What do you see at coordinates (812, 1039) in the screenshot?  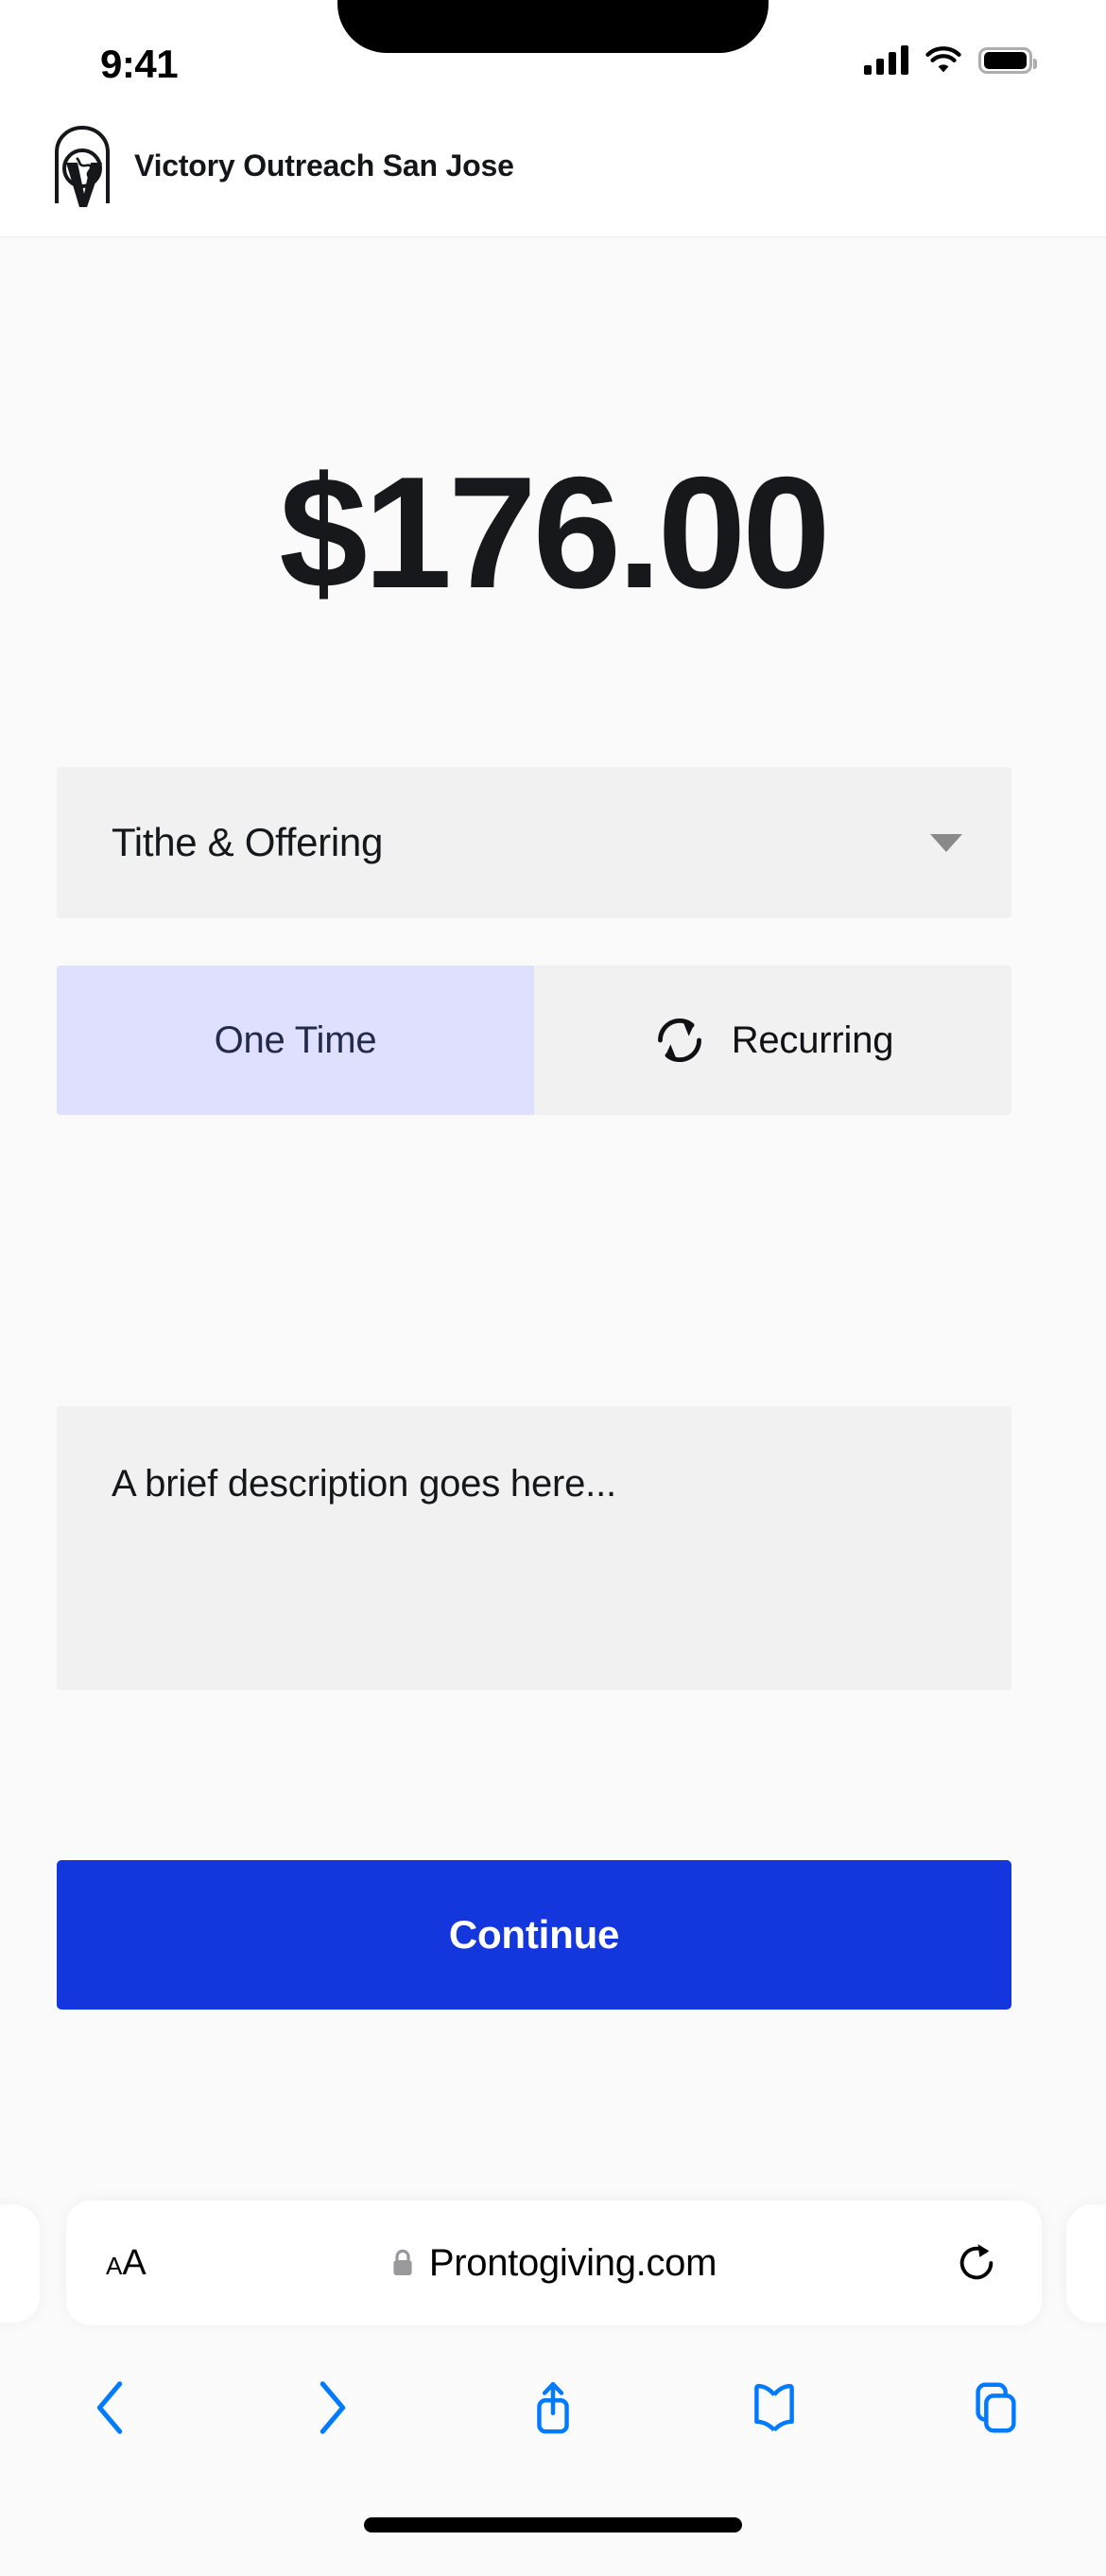 I see `frequency-option-recurring-label: Recurring` at bounding box center [812, 1039].